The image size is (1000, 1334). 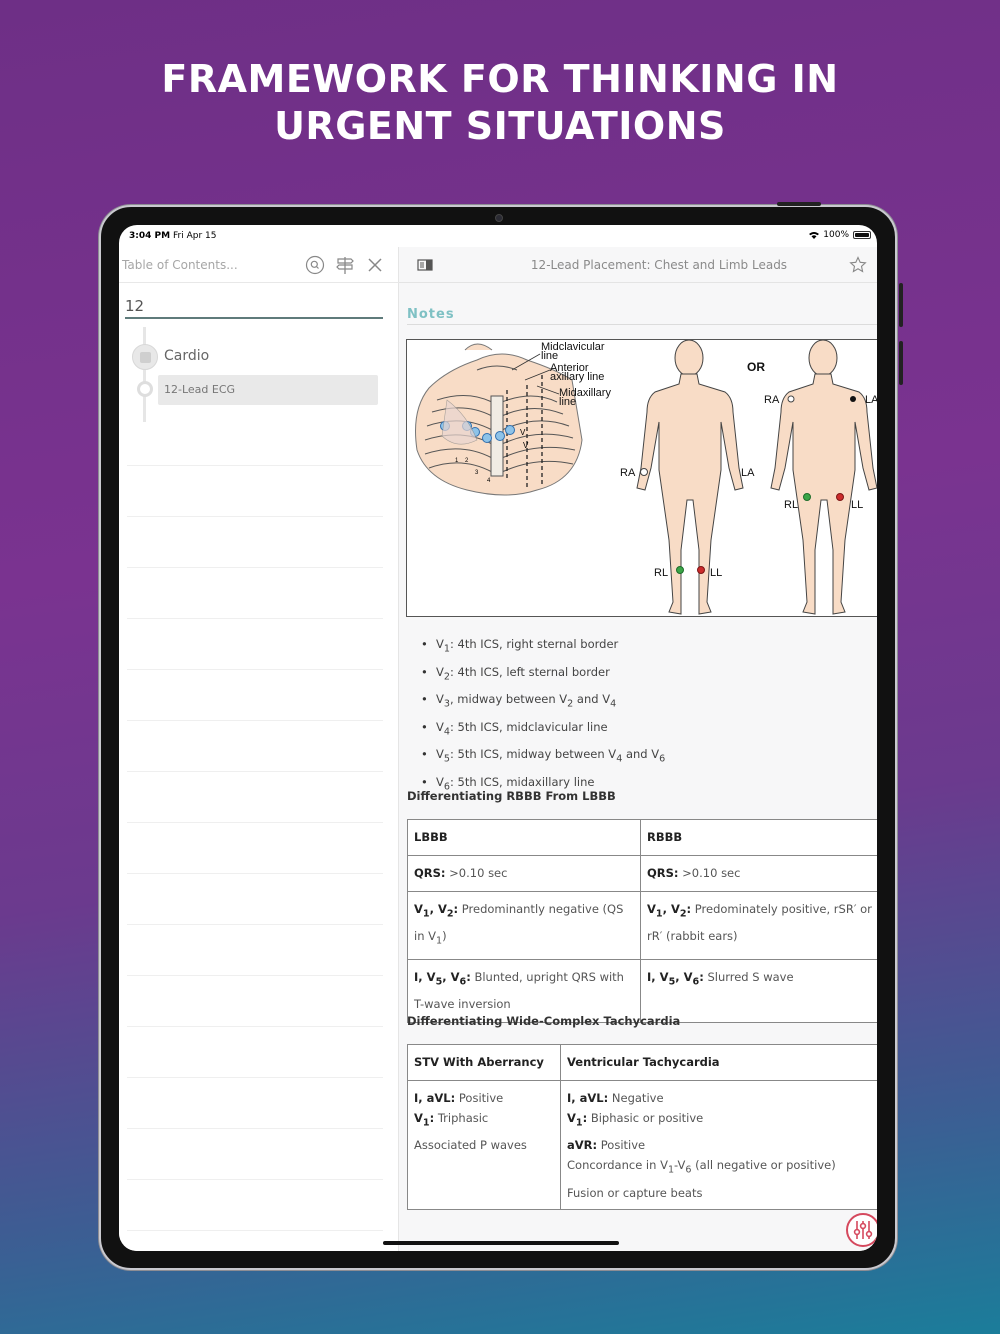 I want to click on cardio-icon, so click(x=145, y=357).